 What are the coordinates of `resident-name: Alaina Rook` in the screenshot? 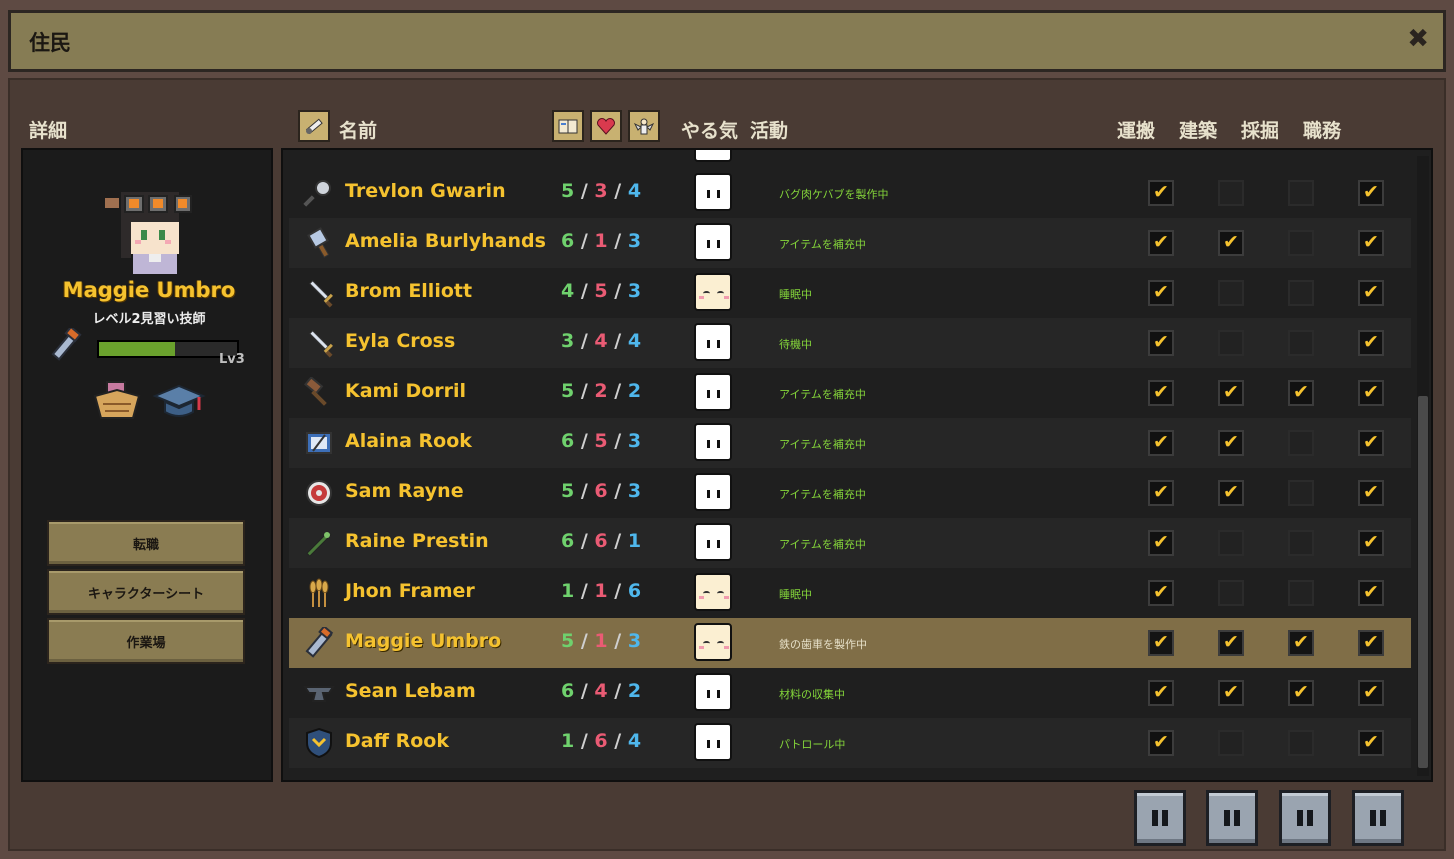 It's located at (408, 441).